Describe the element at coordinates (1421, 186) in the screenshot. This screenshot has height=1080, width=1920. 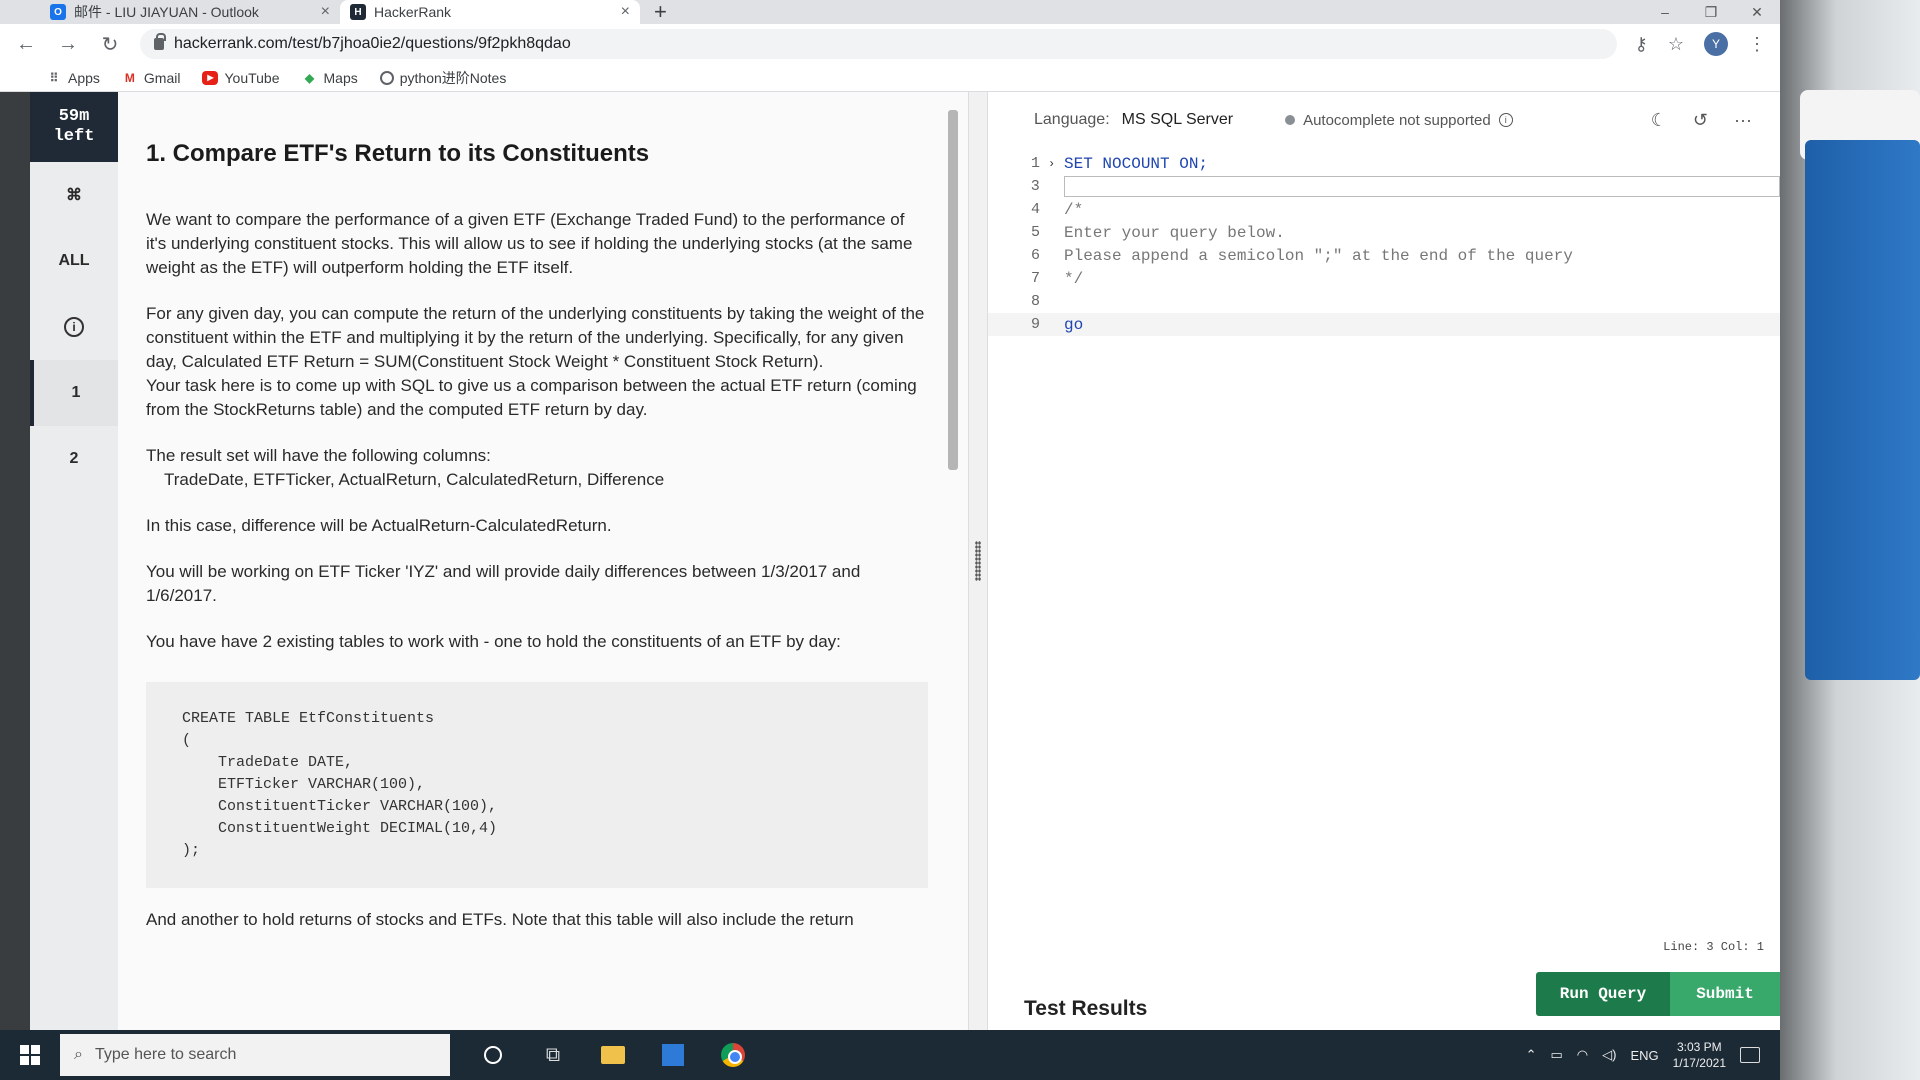
I see `code-text` at that location.